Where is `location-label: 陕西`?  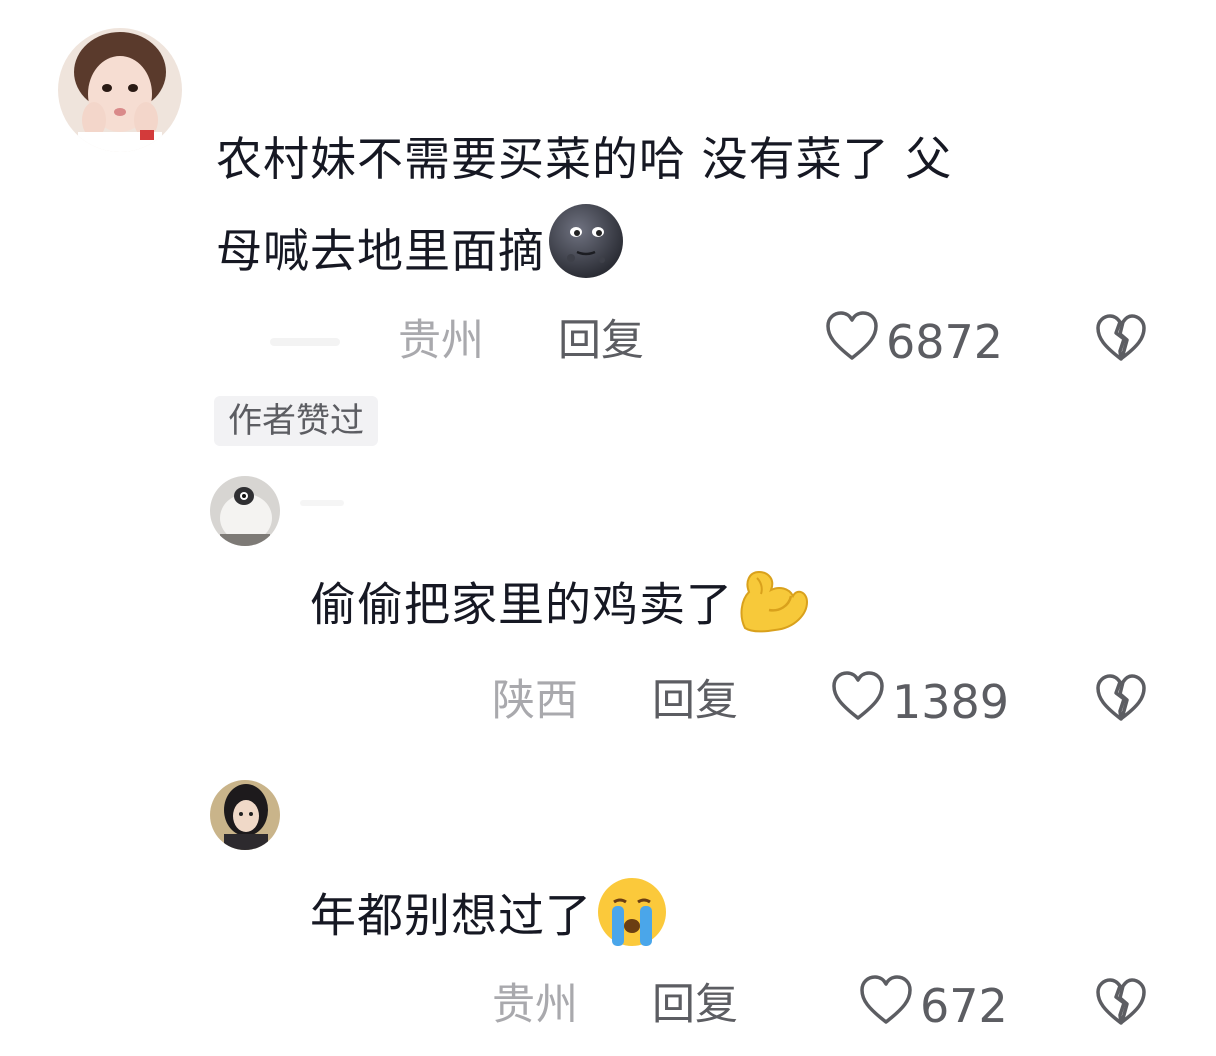 location-label: 陕西 is located at coordinates (535, 701).